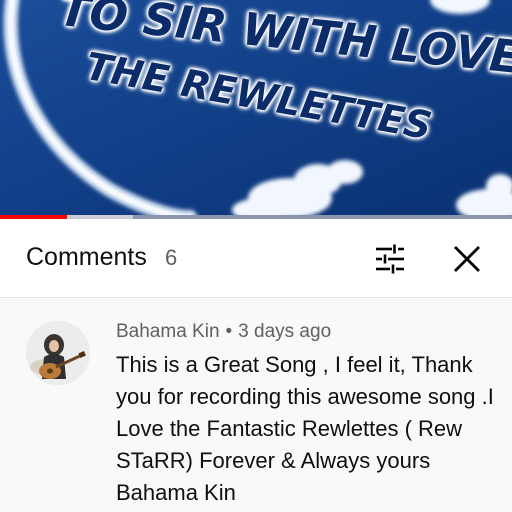 This screenshot has height=512, width=512. I want to click on close-button, so click(467, 259).